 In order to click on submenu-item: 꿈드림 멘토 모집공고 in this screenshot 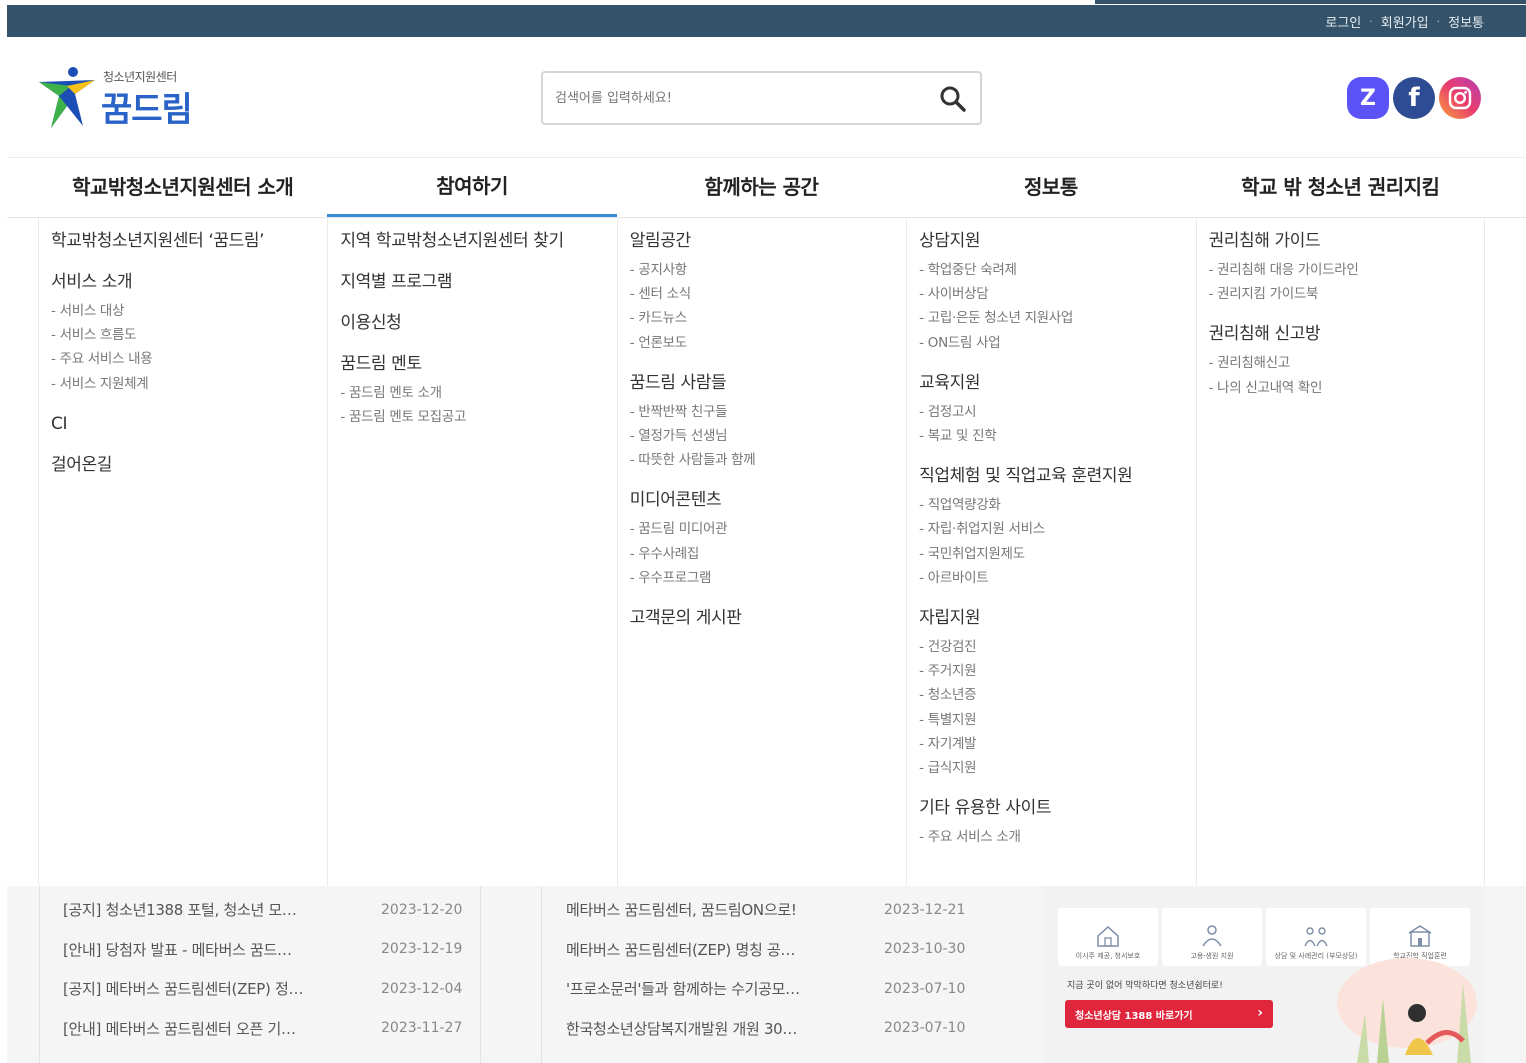, I will do `click(472, 417)`.